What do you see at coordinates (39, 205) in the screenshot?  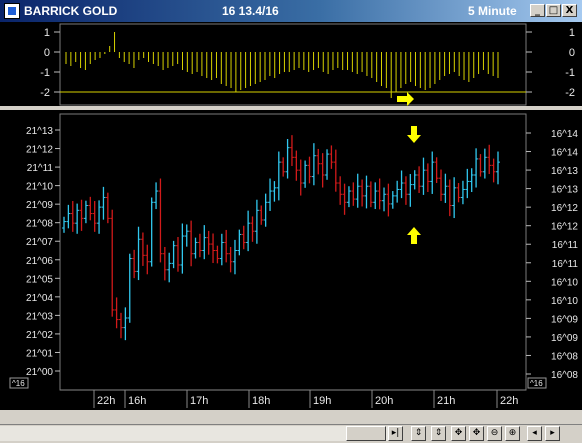 I see `y-tick-label-left: 21^09` at bounding box center [39, 205].